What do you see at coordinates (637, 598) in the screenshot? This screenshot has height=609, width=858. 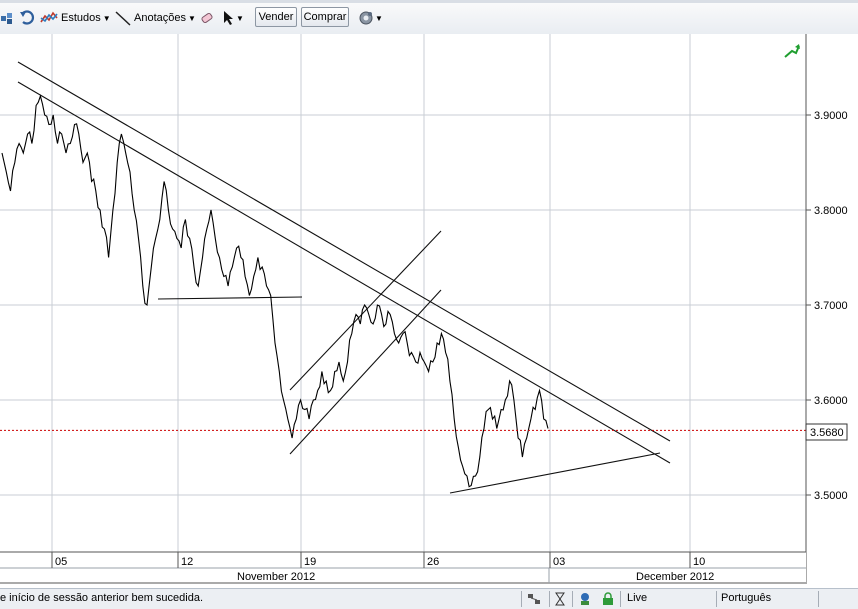 I see `connection-status: Live` at bounding box center [637, 598].